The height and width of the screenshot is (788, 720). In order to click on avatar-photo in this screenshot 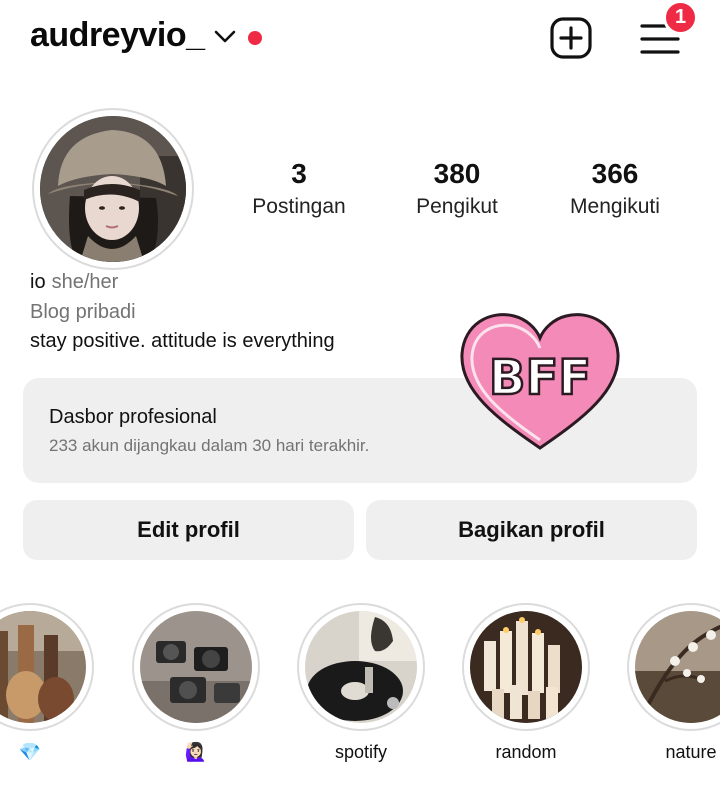, I will do `click(113, 189)`.